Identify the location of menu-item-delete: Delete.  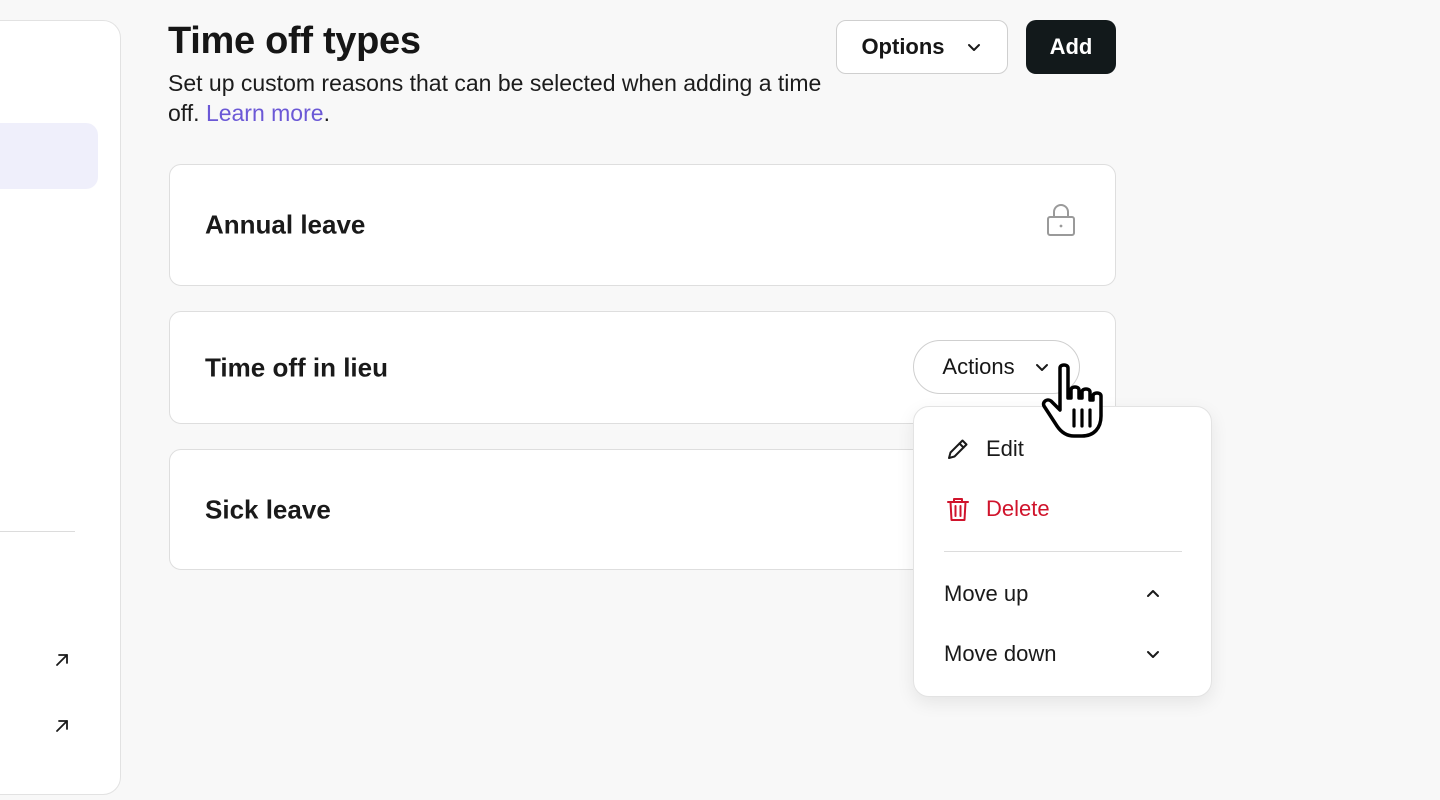
(1064, 509).